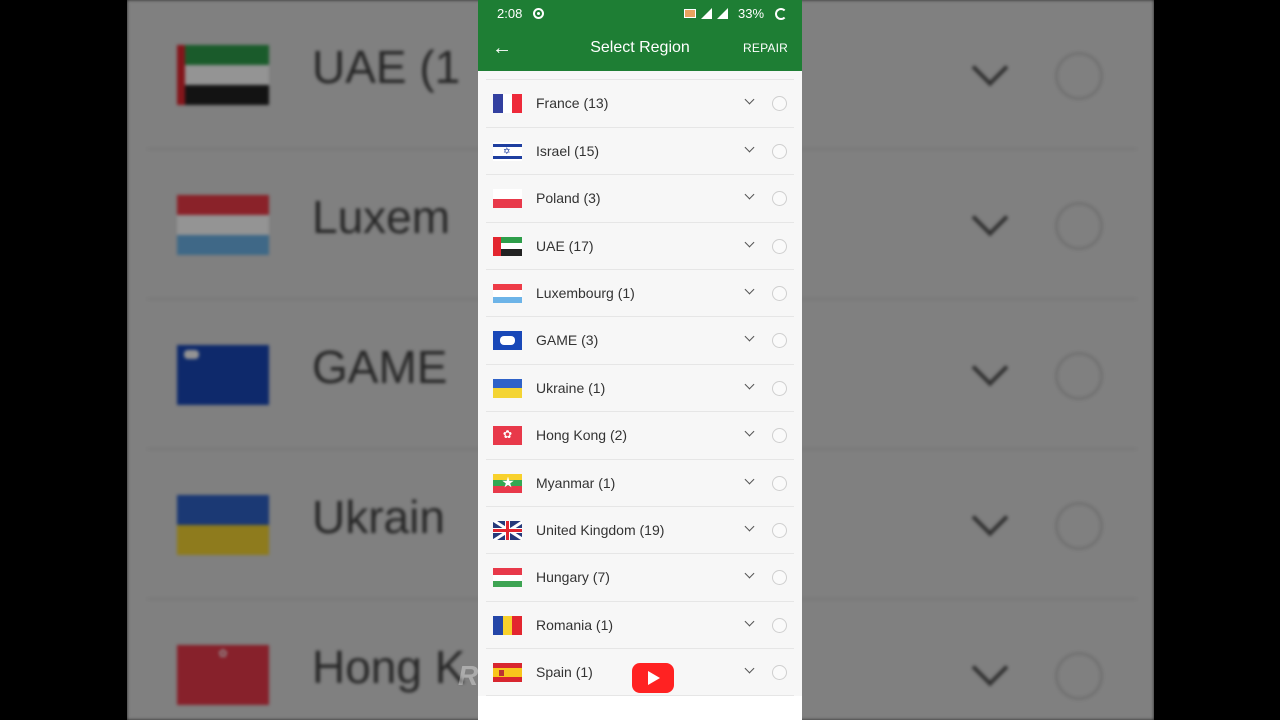  I want to click on region-label: Spain (1), so click(564, 672).